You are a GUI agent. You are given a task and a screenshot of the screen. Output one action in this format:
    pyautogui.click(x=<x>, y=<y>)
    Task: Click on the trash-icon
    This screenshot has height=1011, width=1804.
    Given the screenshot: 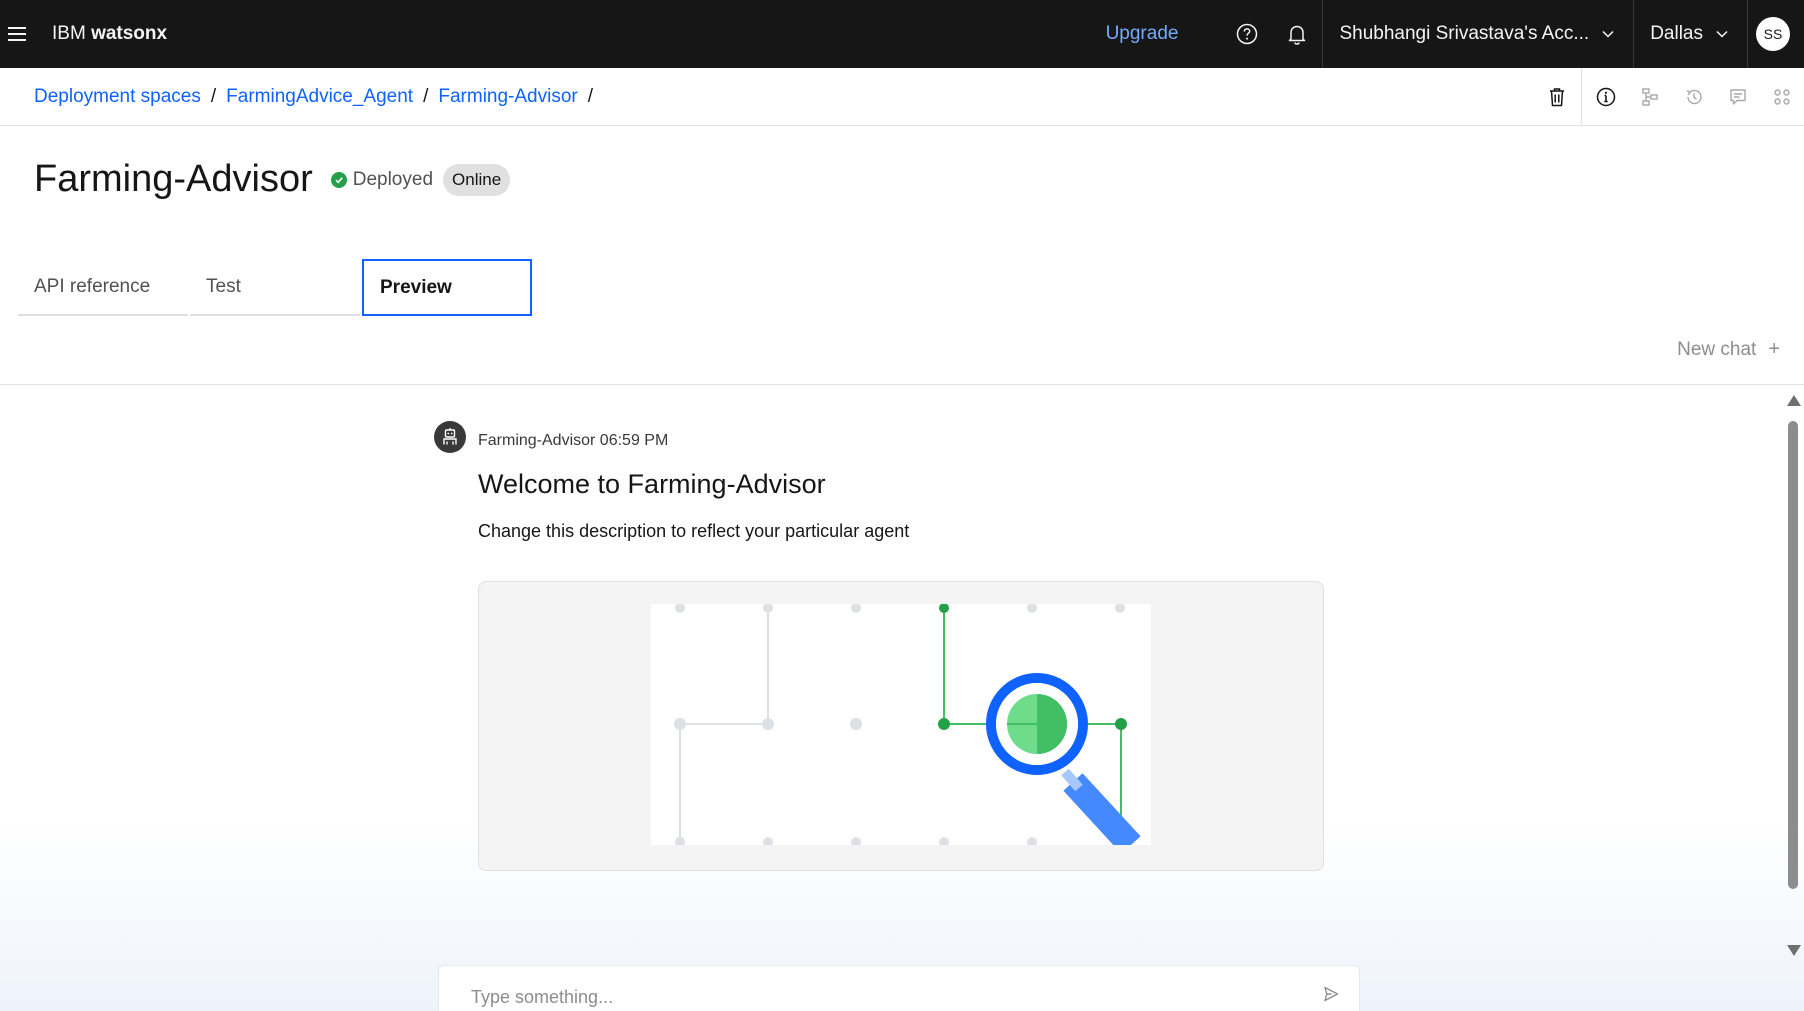 What is the action you would take?
    pyautogui.click(x=1557, y=97)
    